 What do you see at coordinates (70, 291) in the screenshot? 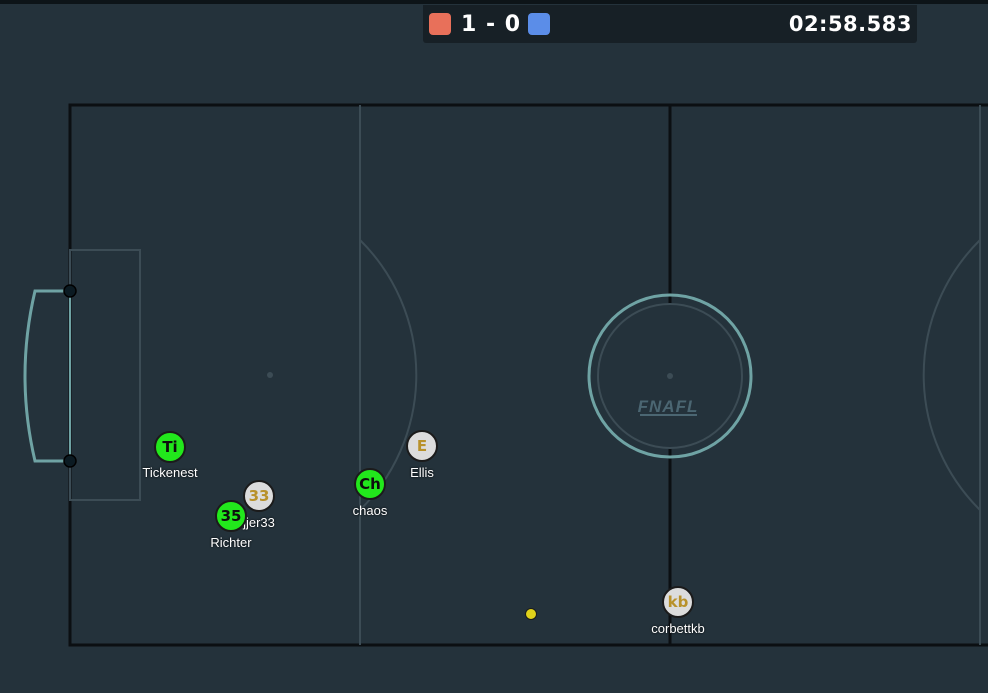
I see `goal-post-top` at bounding box center [70, 291].